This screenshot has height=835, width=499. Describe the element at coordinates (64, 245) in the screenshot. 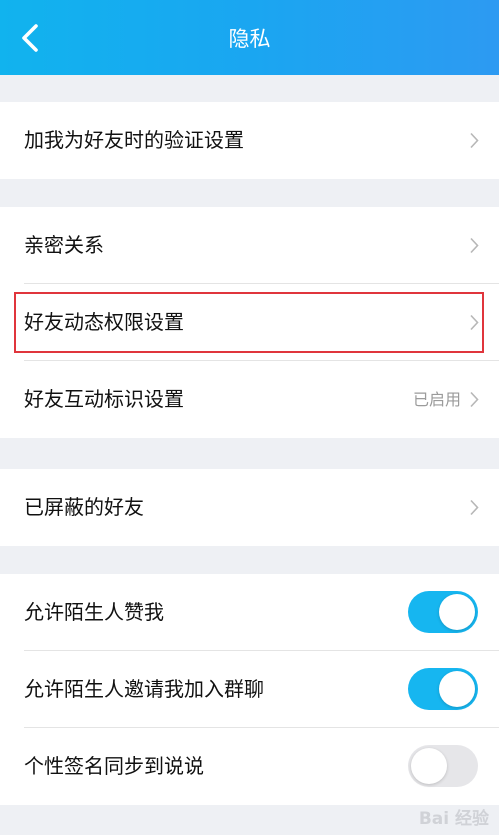

I see `row-label: 亲密关系` at that location.